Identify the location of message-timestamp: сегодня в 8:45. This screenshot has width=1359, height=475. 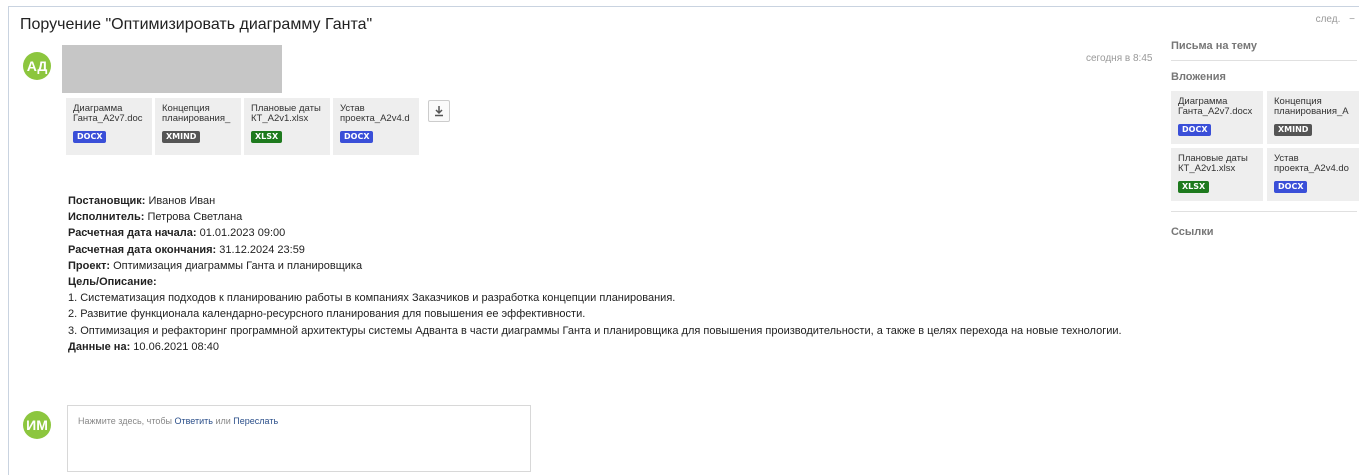
(1119, 58).